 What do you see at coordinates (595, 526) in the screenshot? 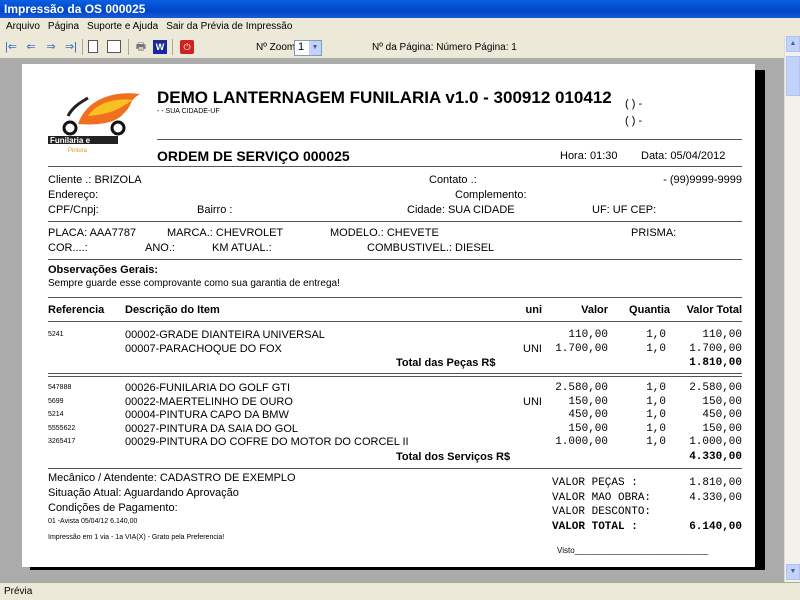
I see `total-label: VALOR TOTAL :` at bounding box center [595, 526].